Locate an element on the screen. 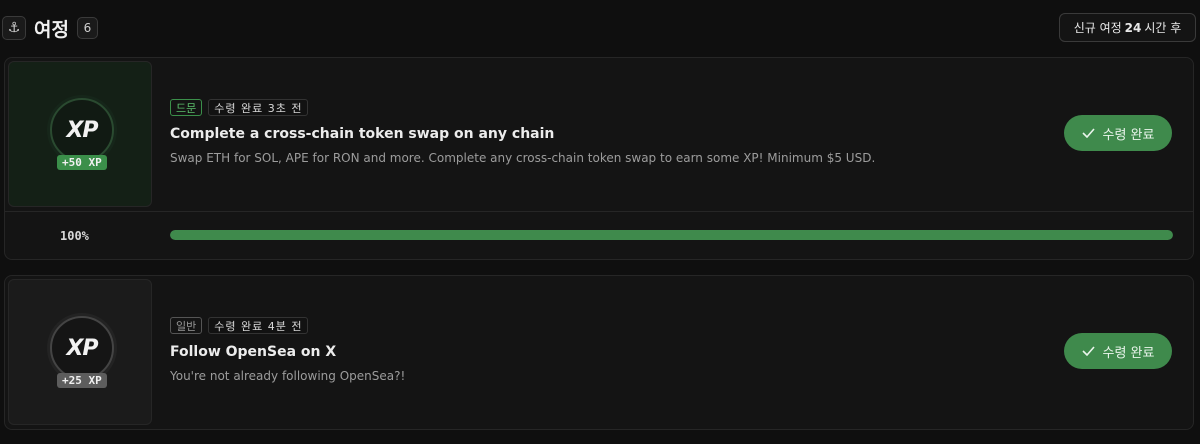 The image size is (1200, 444). page-title: 여정 is located at coordinates (51, 30).